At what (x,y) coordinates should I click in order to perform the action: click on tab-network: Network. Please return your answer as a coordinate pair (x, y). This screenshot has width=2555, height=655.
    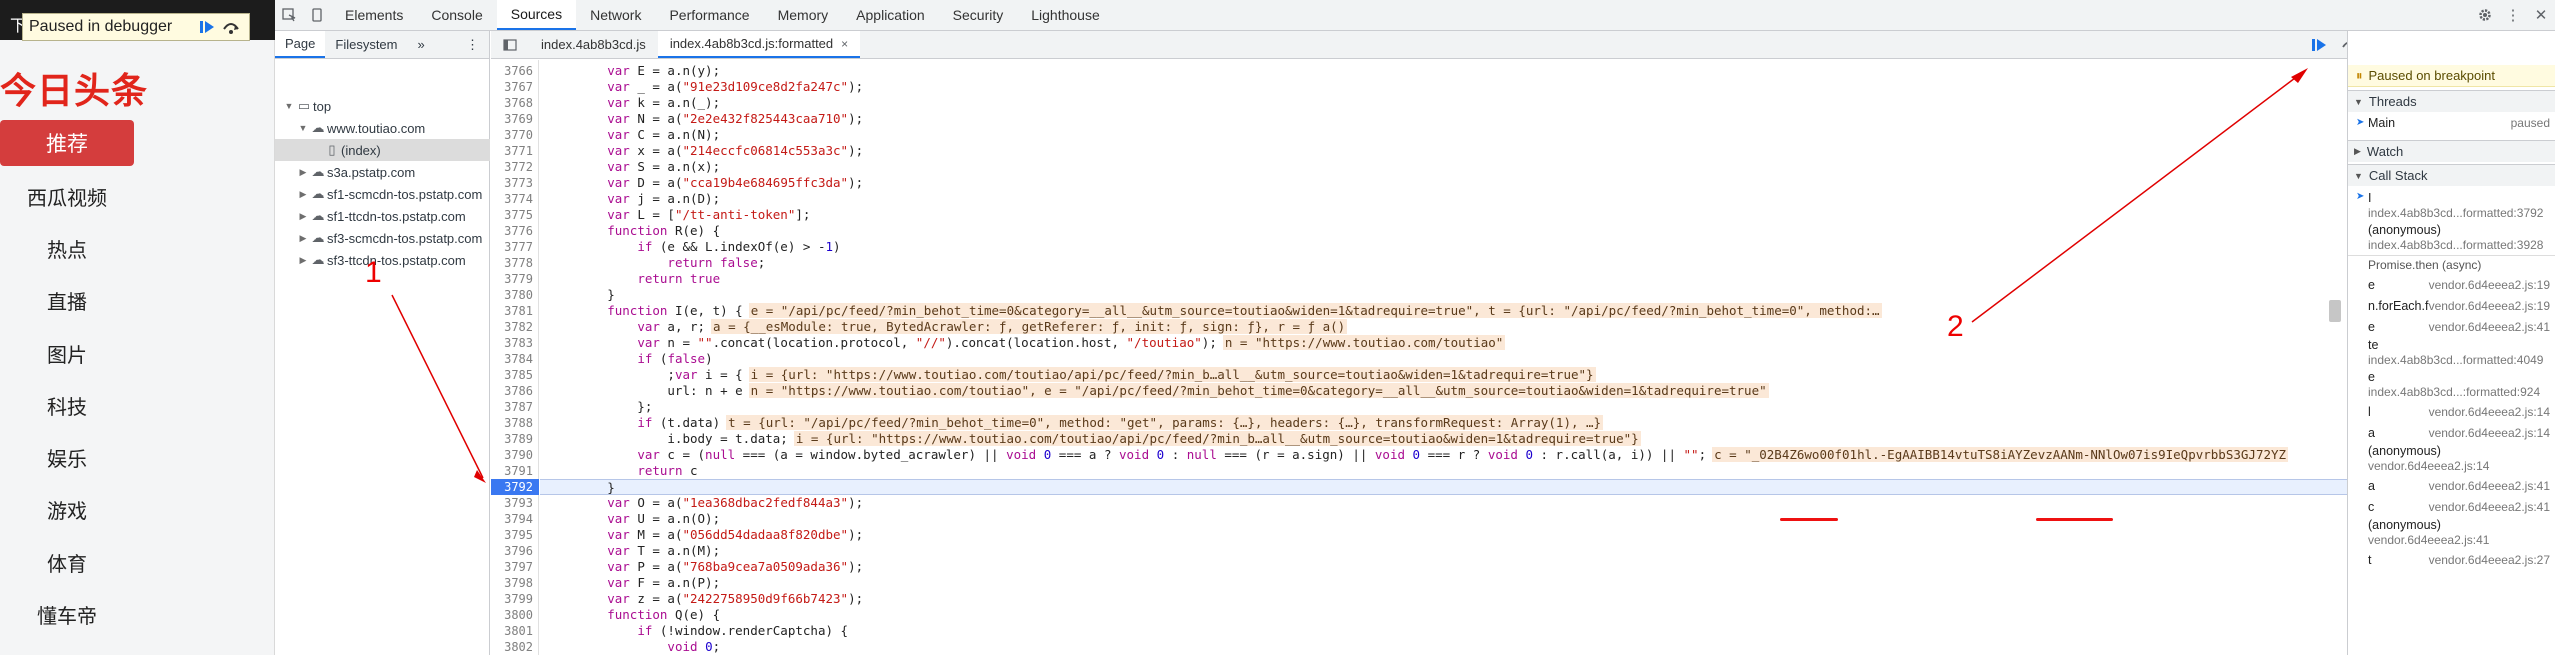
    Looking at the image, I should click on (615, 15).